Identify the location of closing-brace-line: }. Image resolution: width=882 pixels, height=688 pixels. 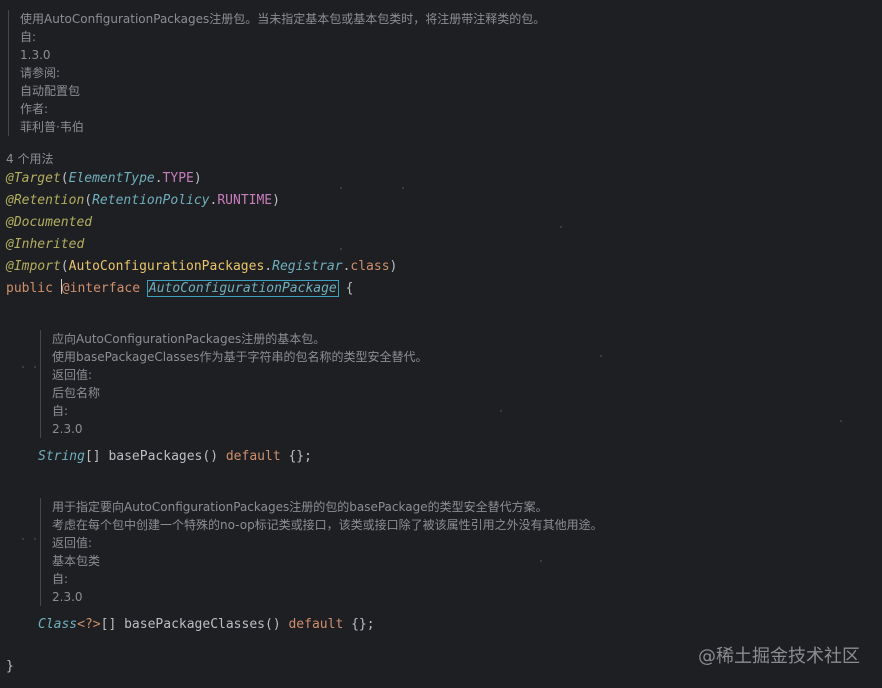
(10, 667).